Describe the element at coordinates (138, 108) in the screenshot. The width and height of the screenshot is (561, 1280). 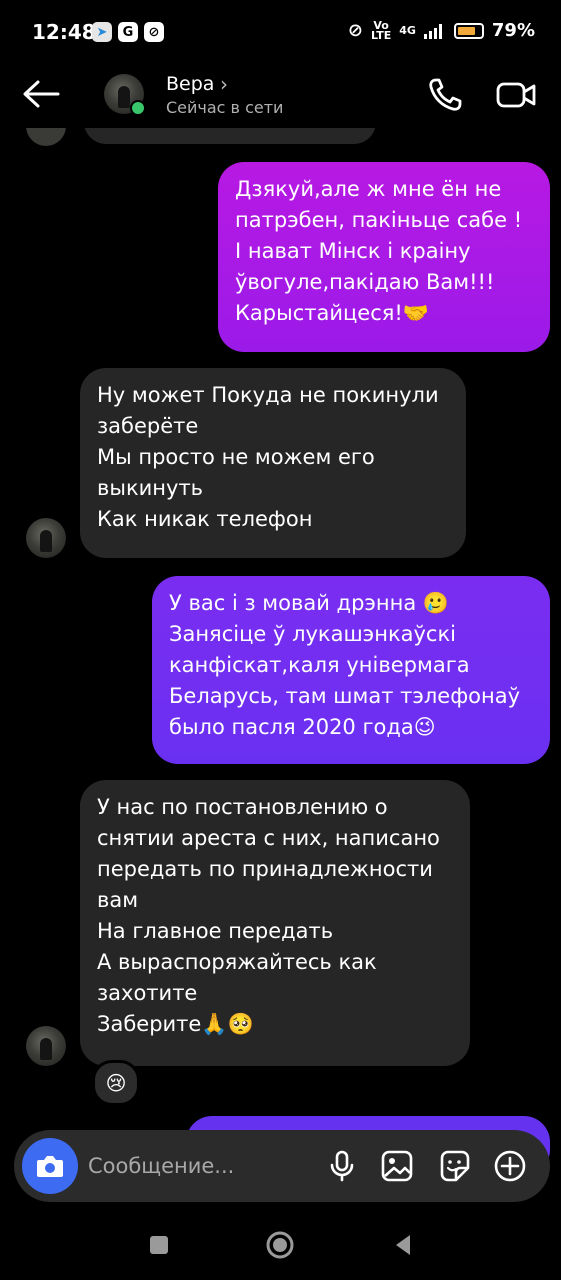
I see `online-indicator` at that location.